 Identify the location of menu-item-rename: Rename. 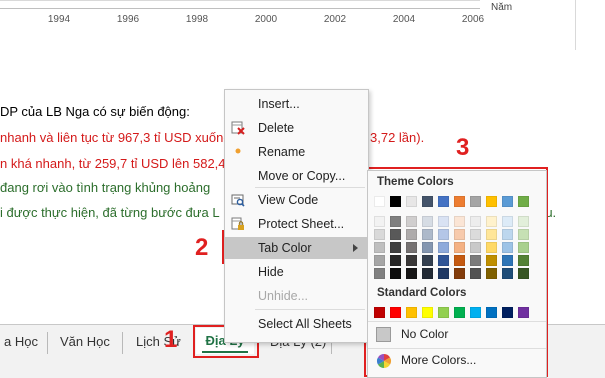
(296, 152).